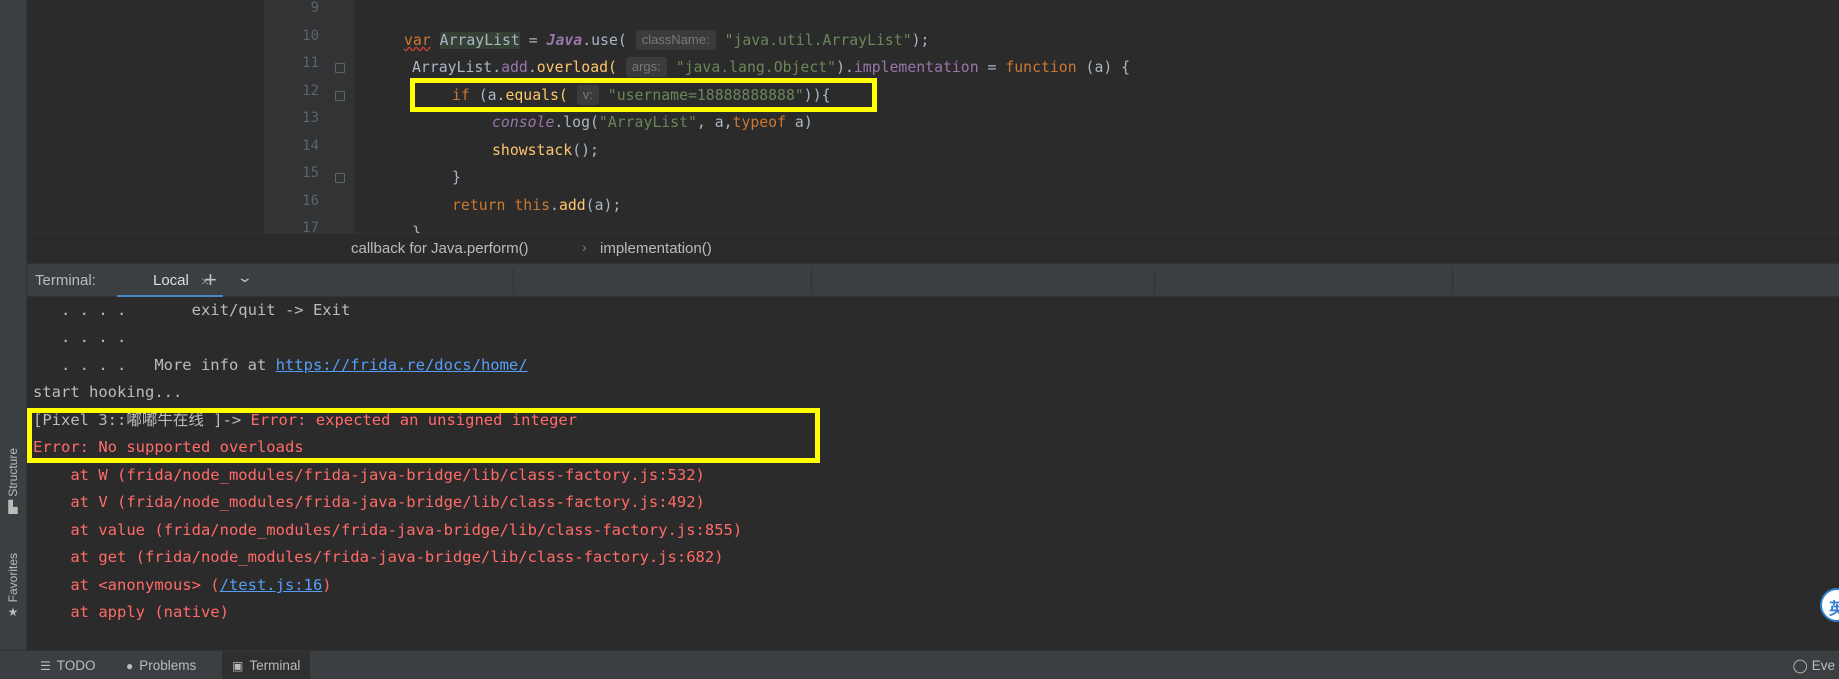  What do you see at coordinates (13, 578) in the screenshot?
I see `favorites-tab-label: Favorites` at bounding box center [13, 578].